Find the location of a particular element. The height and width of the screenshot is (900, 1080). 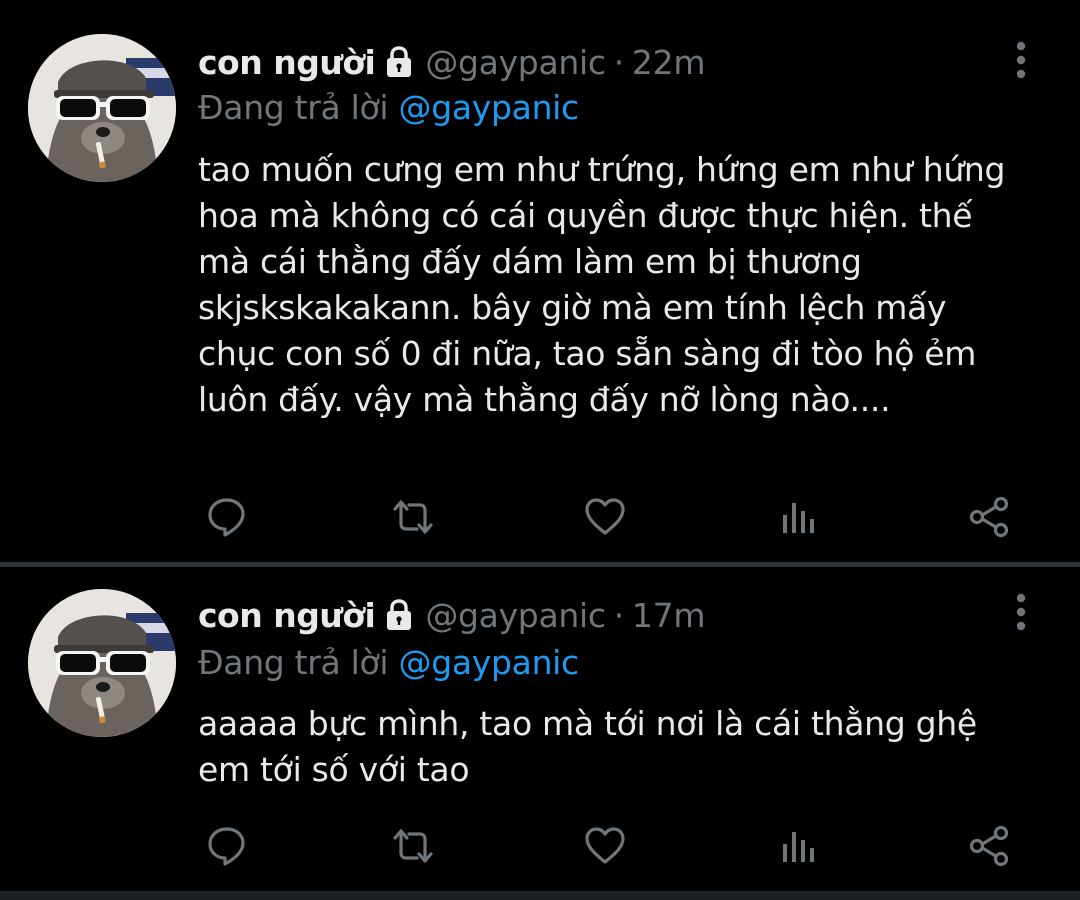

tweet-header: con người @gaypanic · 22m is located at coordinates (451, 62).